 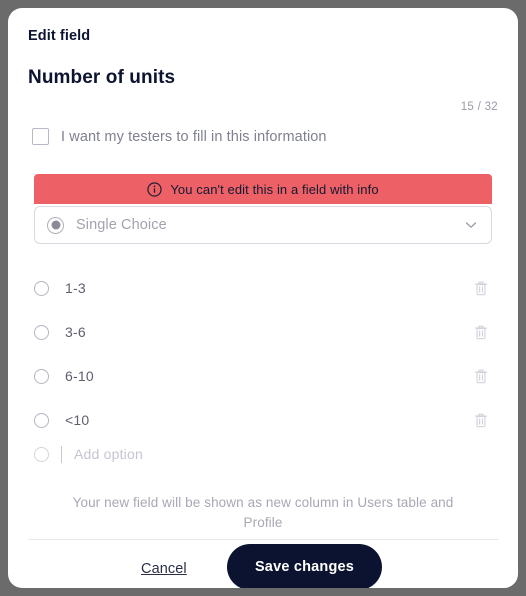 What do you see at coordinates (263, 288) in the screenshot?
I see `list-item: 1-3` at bounding box center [263, 288].